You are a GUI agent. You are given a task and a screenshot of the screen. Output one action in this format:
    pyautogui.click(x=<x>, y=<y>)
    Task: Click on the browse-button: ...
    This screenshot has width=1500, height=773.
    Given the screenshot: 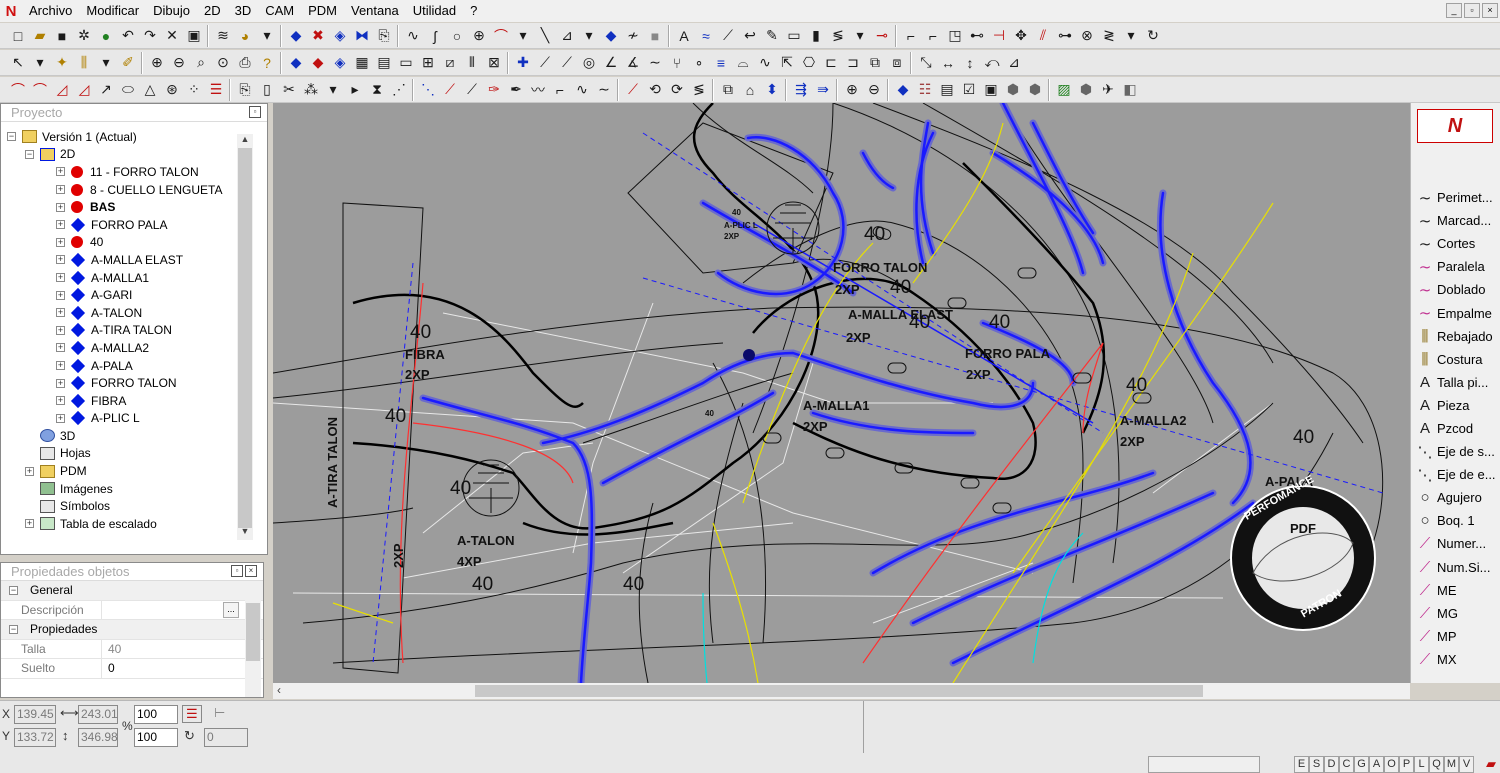 What is the action you would take?
    pyautogui.click(x=231, y=609)
    